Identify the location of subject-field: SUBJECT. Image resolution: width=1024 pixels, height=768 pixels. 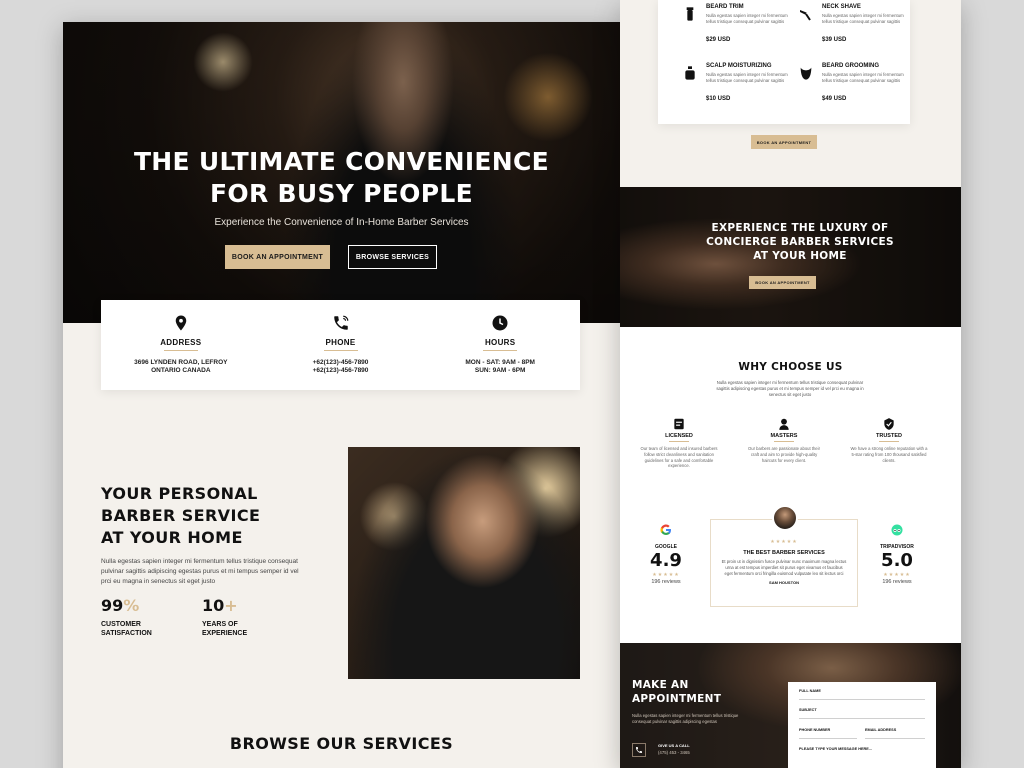
(808, 710).